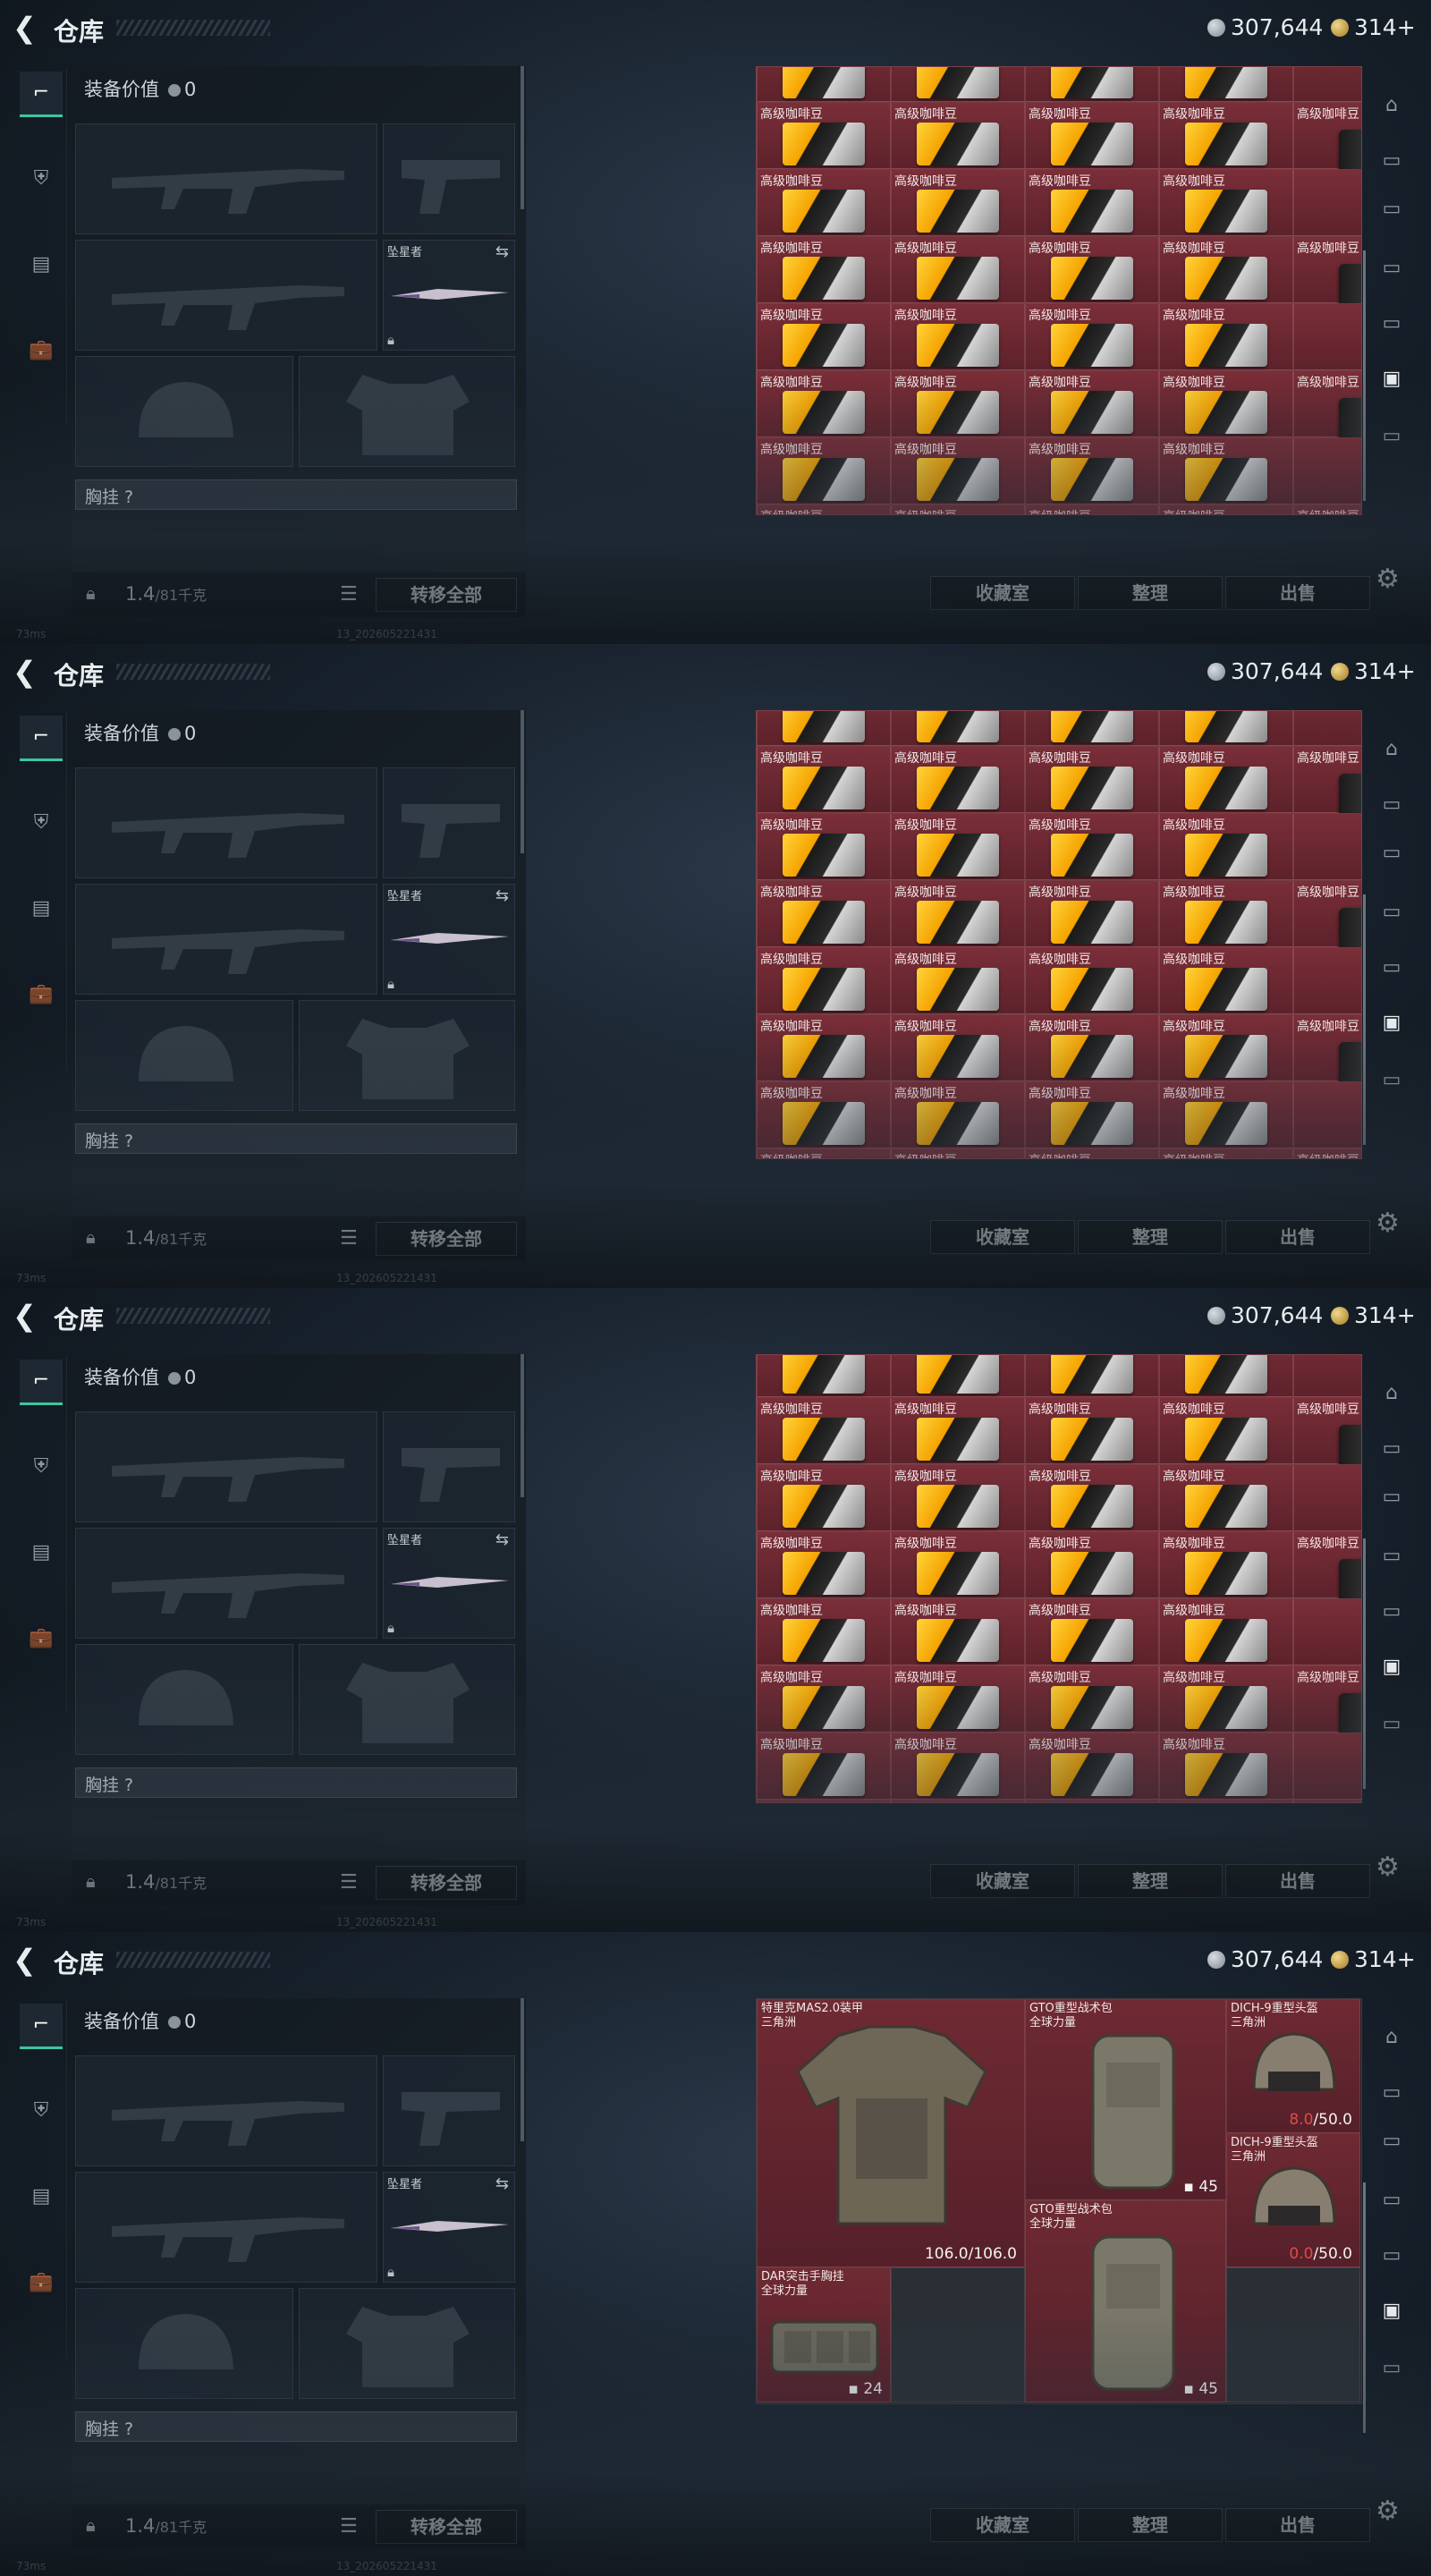 This screenshot has width=1431, height=2576. I want to click on tab-rig-icon: ▤, so click(42, 2196).